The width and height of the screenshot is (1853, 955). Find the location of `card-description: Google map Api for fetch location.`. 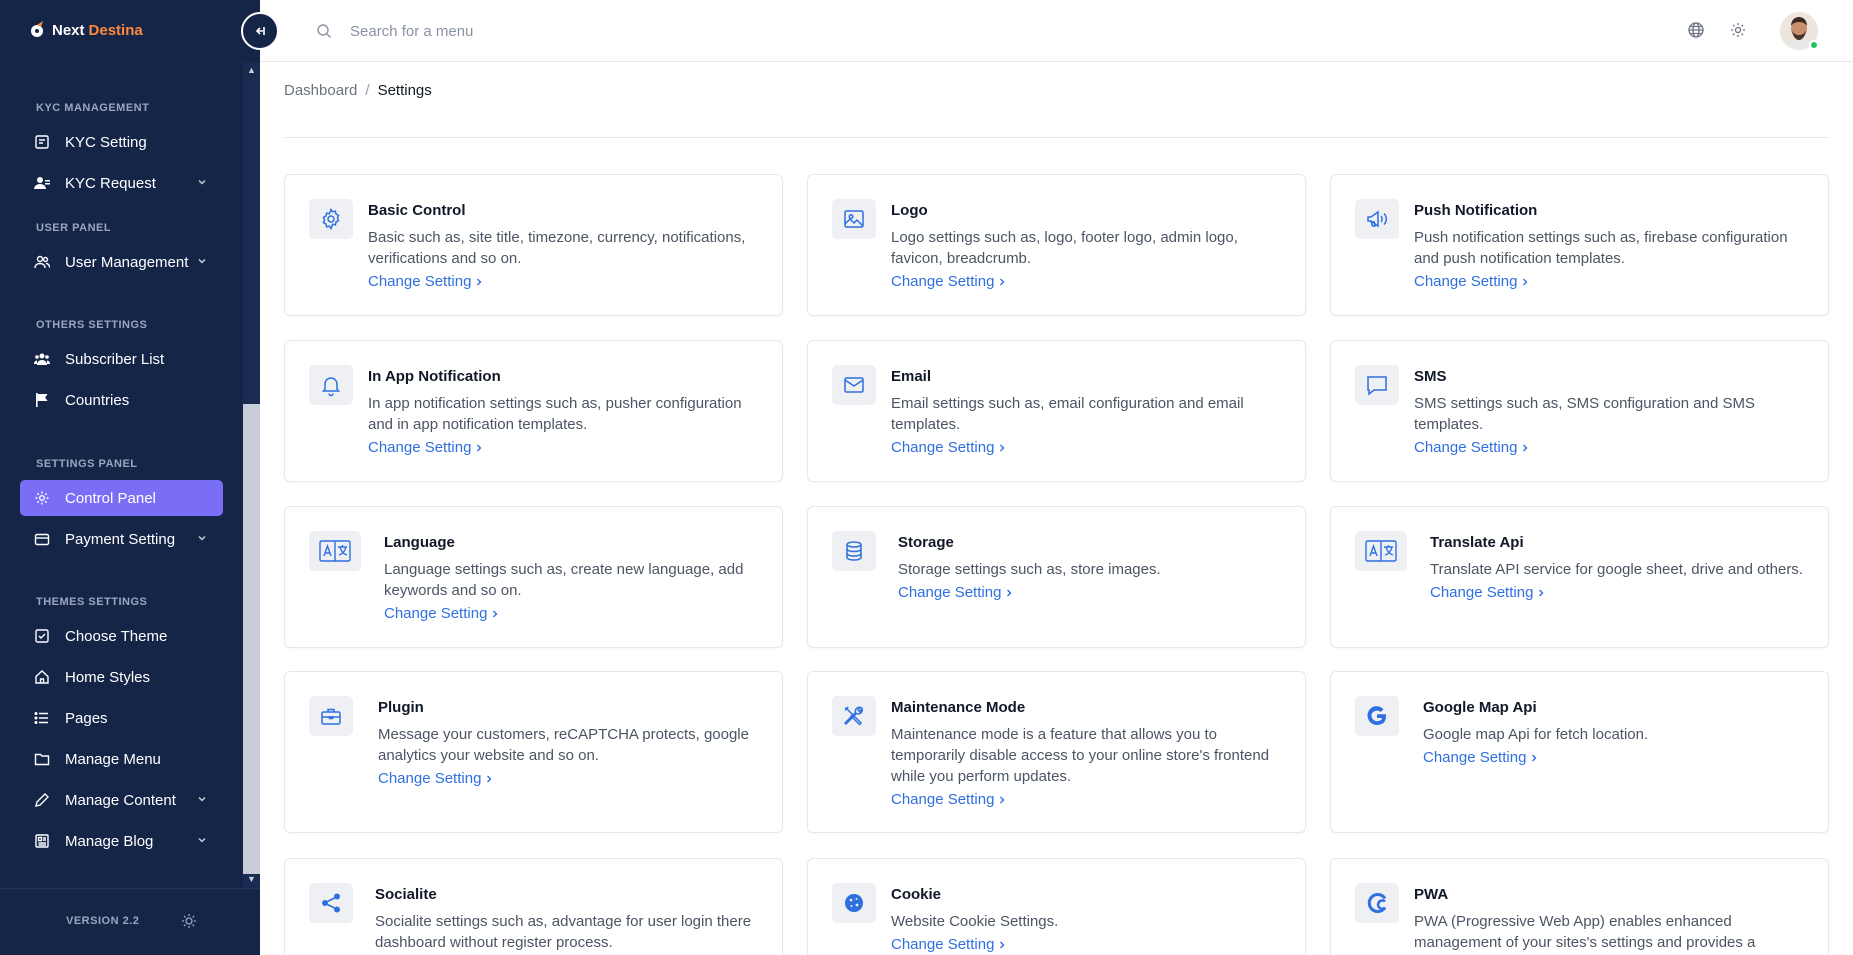

card-description: Google map Api for fetch location. is located at coordinates (1536, 734).